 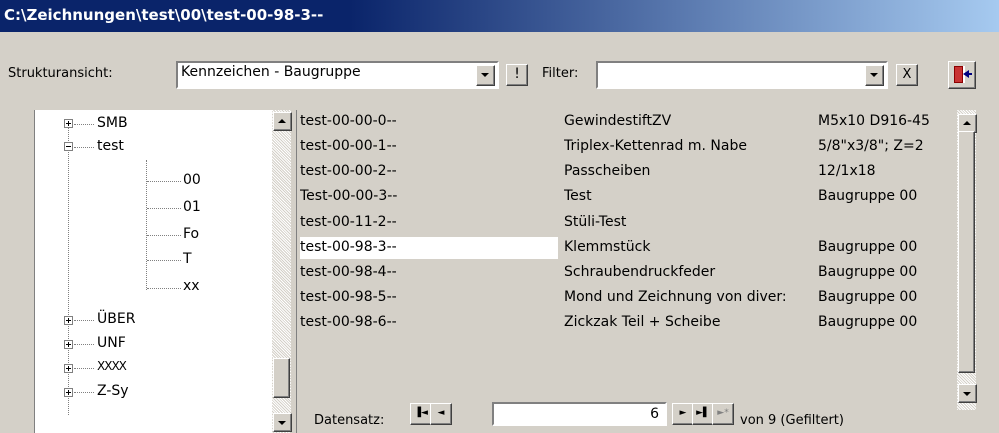 What do you see at coordinates (110, 146) in the screenshot?
I see `tree-item-label: test` at bounding box center [110, 146].